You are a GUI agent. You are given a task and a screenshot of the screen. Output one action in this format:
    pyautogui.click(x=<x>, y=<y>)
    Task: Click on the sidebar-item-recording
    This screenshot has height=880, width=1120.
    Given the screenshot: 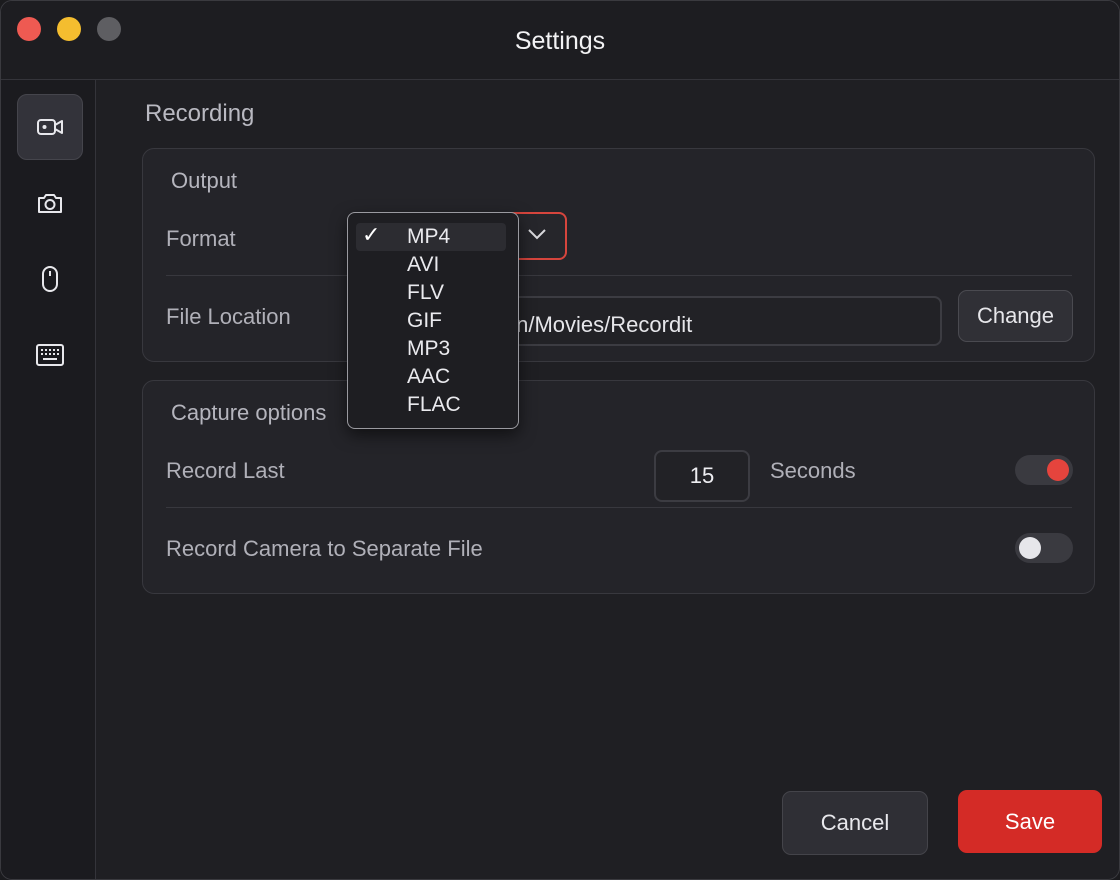 What is the action you would take?
    pyautogui.click(x=50, y=127)
    